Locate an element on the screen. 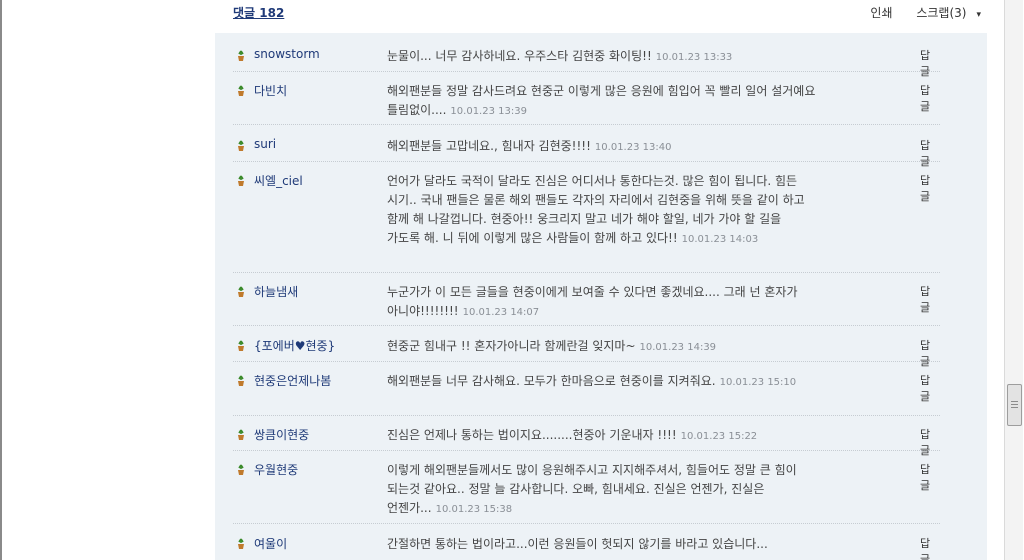  comment-timestamp: 10.01.23 13:40 is located at coordinates (633, 147).